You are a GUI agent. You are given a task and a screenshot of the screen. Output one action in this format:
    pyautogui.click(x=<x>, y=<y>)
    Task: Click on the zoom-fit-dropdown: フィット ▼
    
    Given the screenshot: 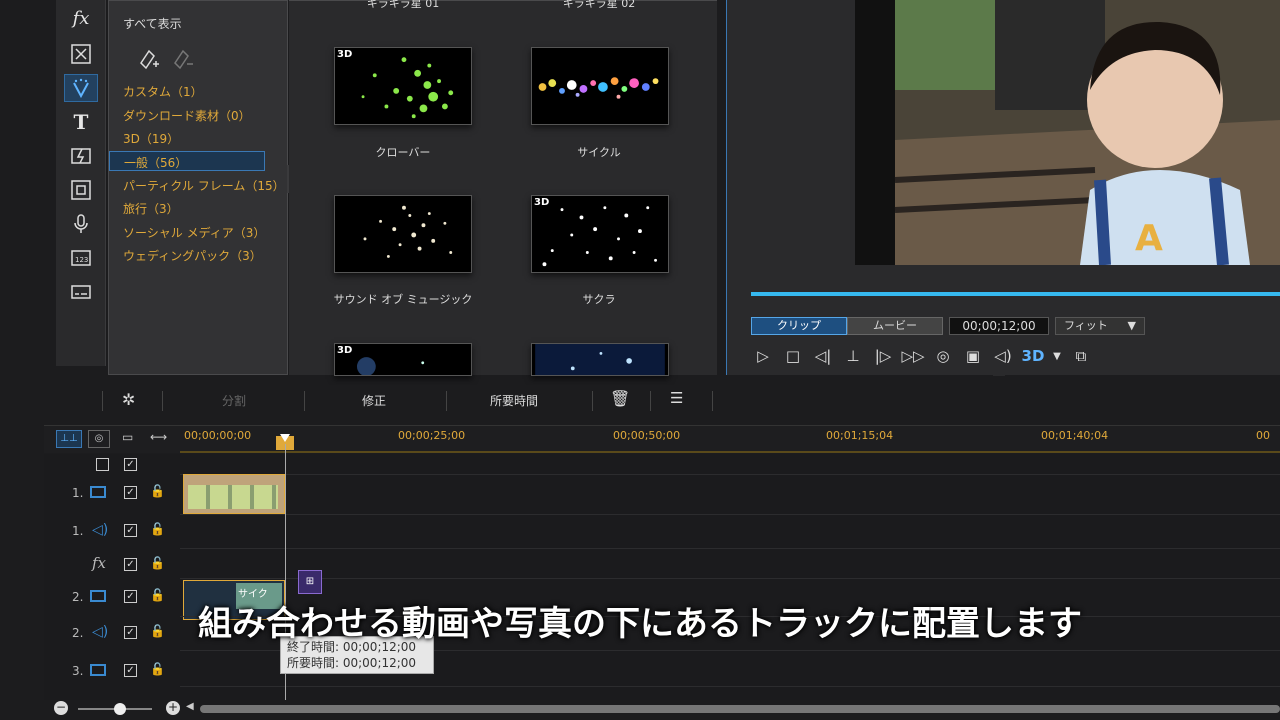 What is the action you would take?
    pyautogui.click(x=1100, y=326)
    